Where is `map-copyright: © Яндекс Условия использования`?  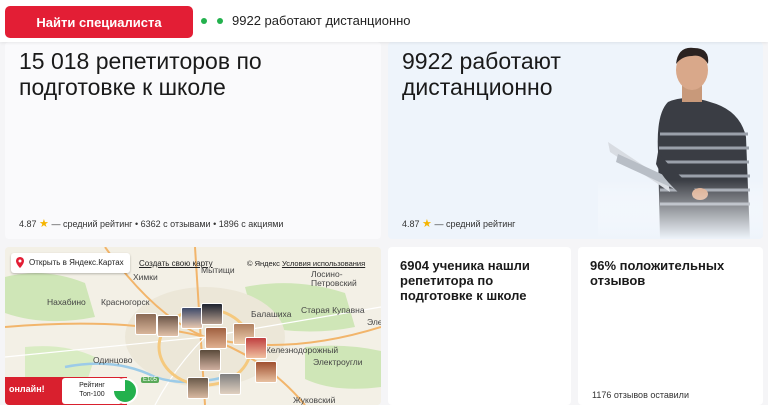
map-copyright: © Яндекс Условия использования is located at coordinates (306, 263).